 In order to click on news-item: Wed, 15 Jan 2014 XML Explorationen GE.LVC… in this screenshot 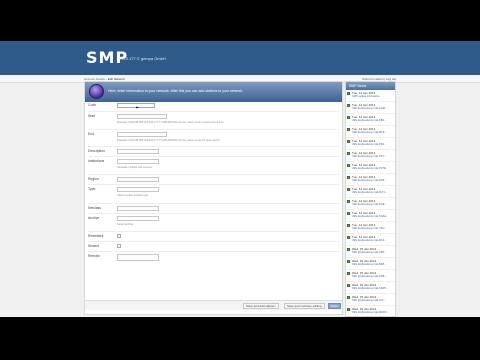, I will do `click(370, 300)`.